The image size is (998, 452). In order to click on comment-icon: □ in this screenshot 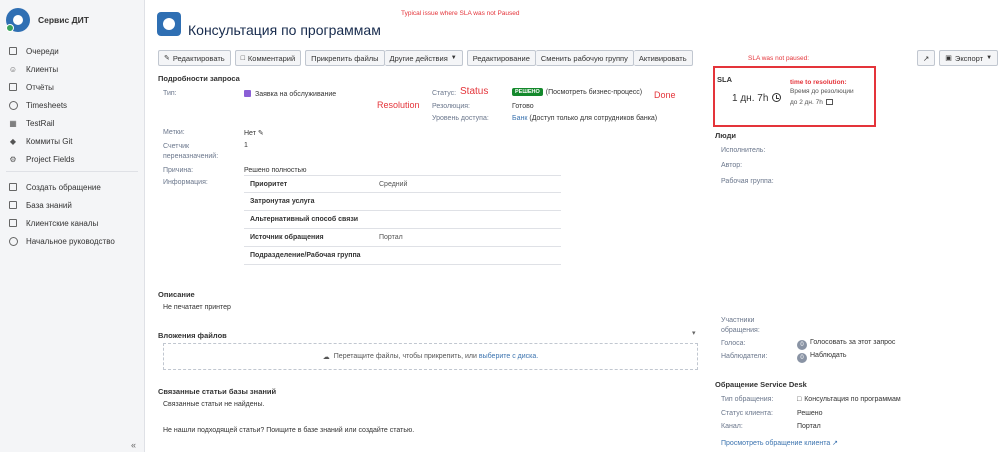, I will do `click(242, 58)`.